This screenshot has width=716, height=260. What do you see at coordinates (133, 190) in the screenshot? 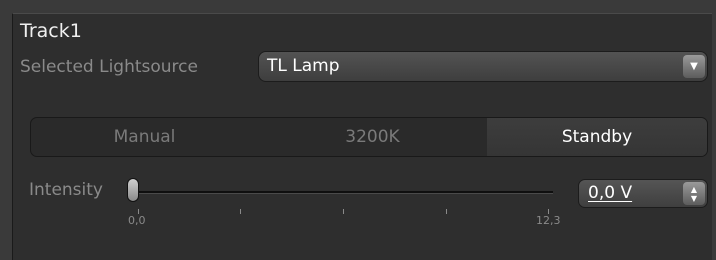
I see `intensity-slider-thumb` at bounding box center [133, 190].